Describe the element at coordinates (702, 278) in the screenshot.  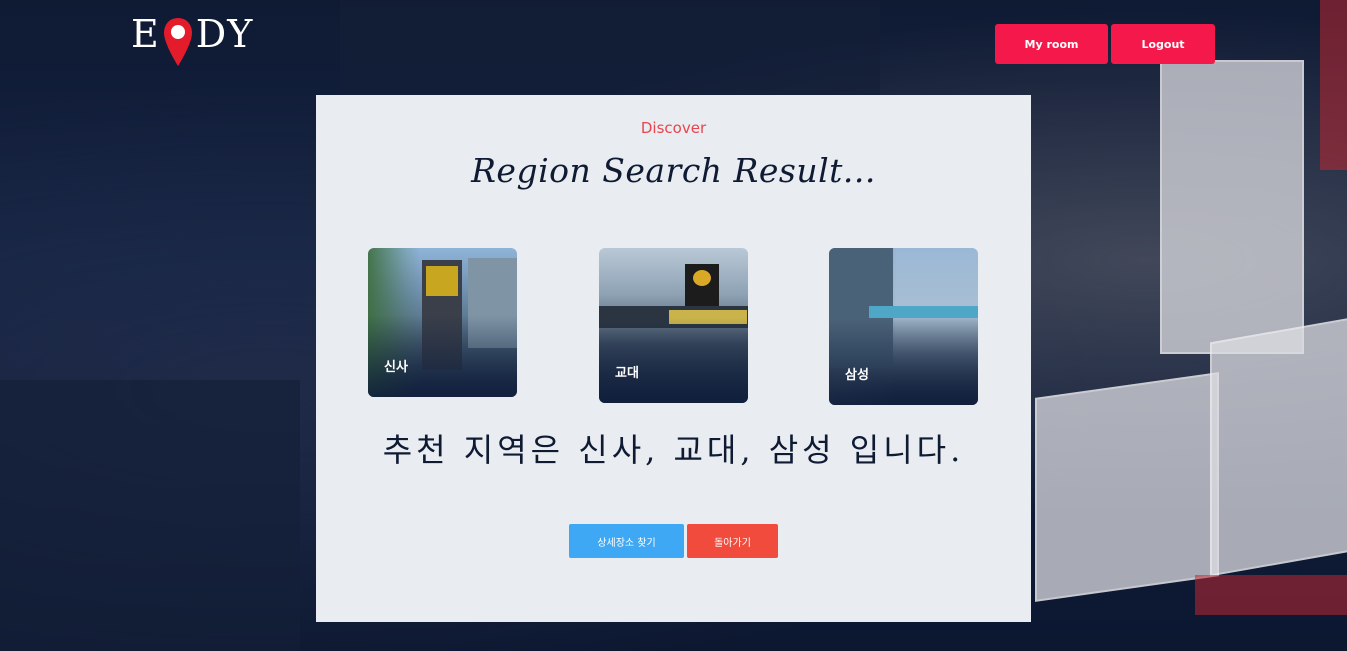
I see `station-sign-emblem` at that location.